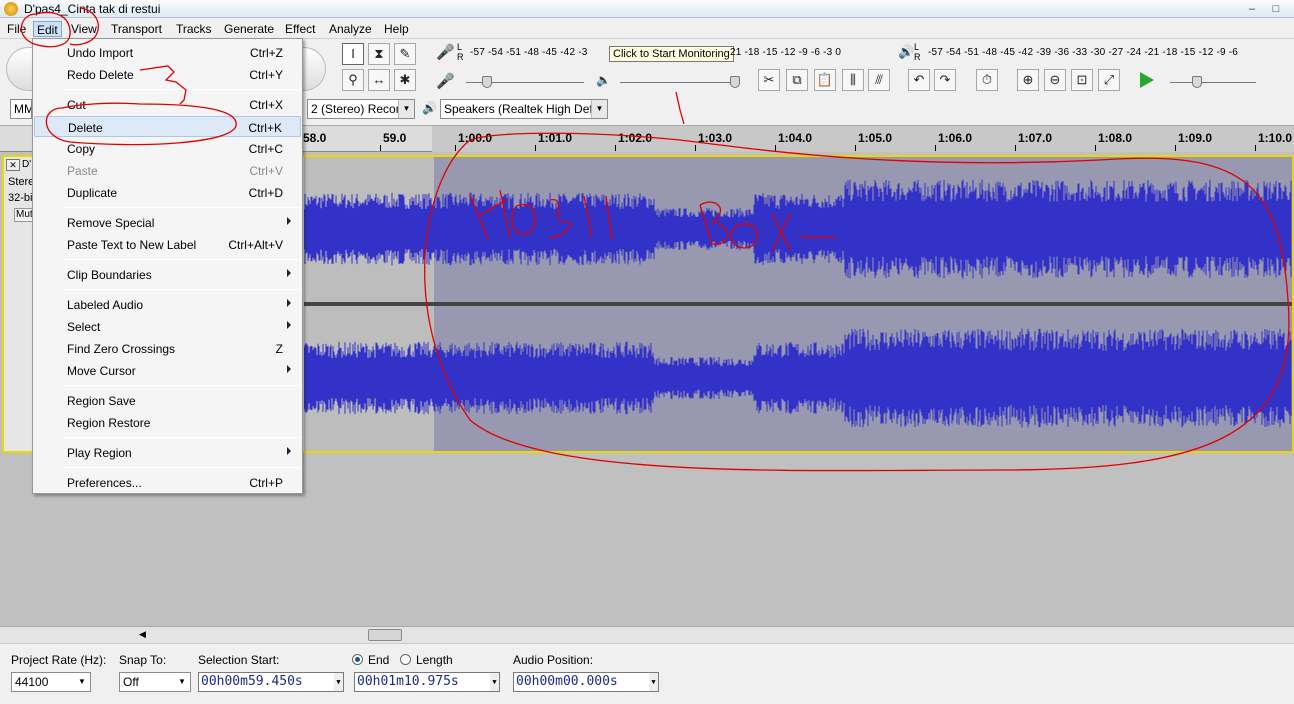 The height and width of the screenshot is (704, 1294). I want to click on selection-end-value: 00h01m10.975s, so click(408, 681).